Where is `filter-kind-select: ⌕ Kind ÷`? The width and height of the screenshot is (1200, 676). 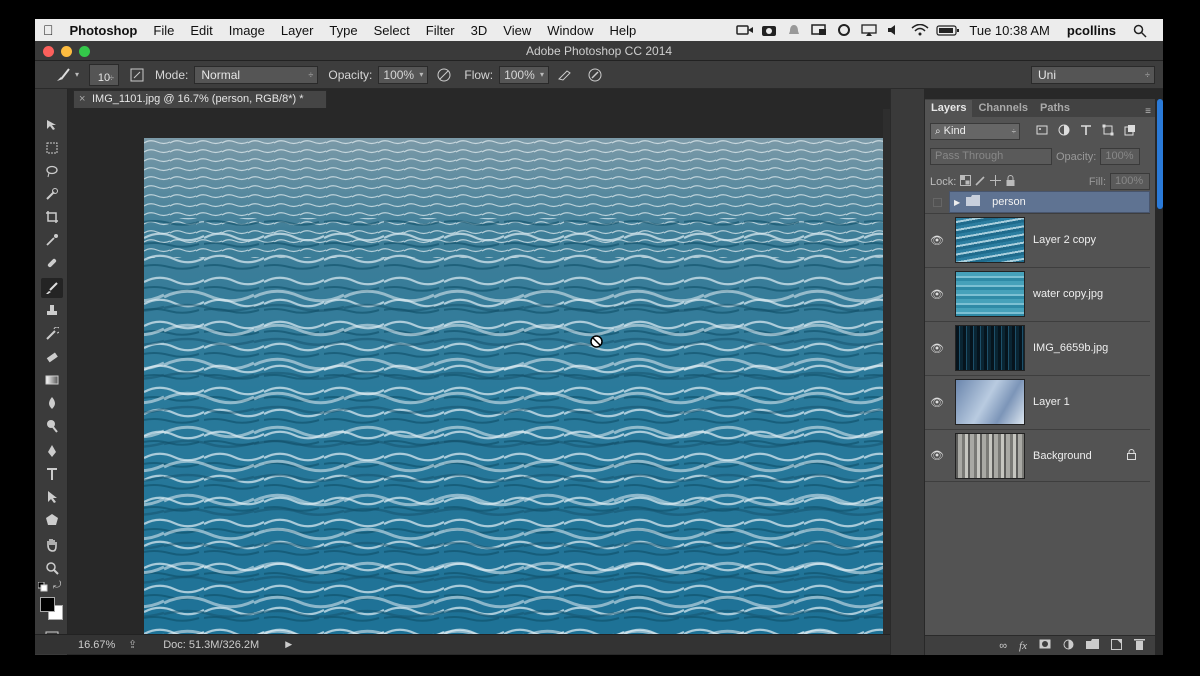
filter-kind-select: ⌕ Kind ÷ is located at coordinates (975, 131).